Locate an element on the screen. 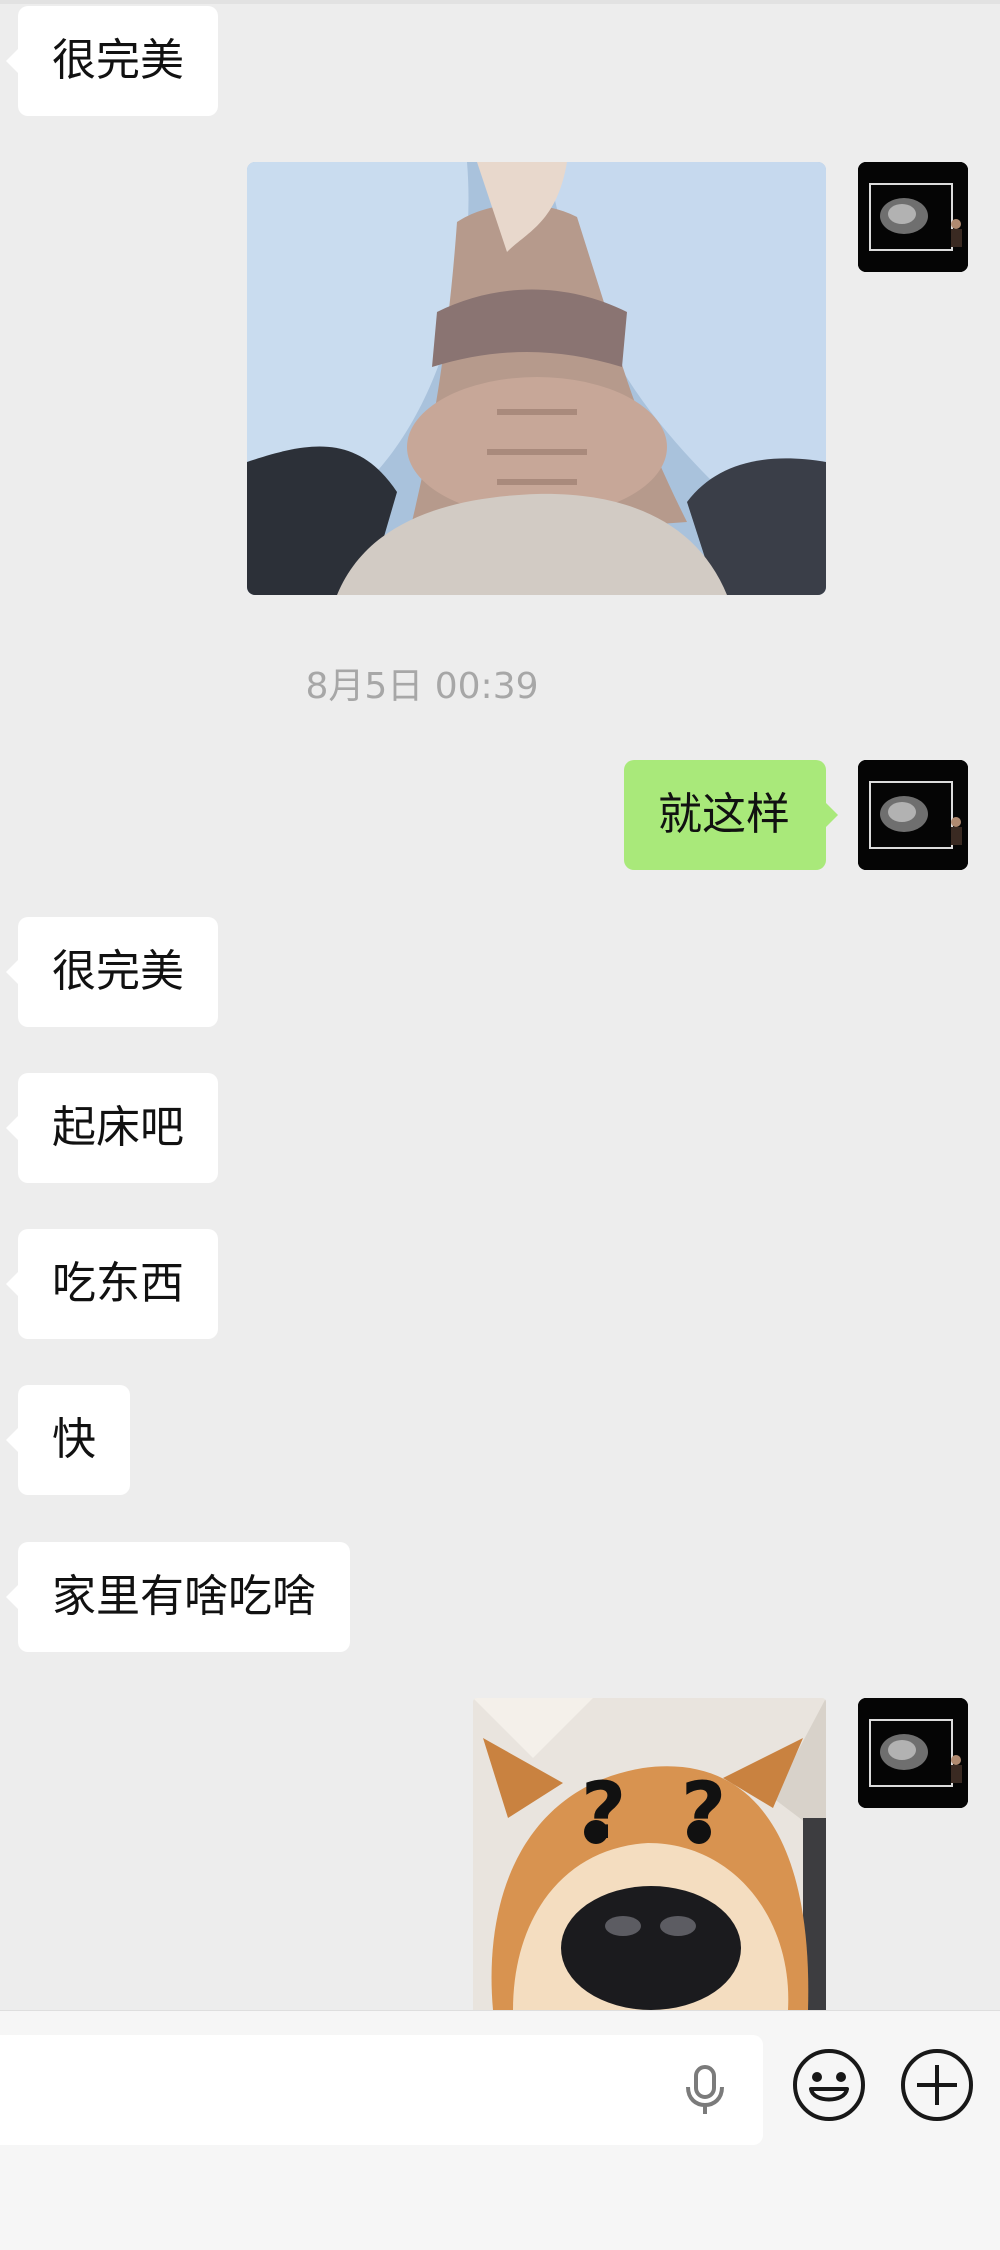 This screenshot has width=1000, height=2250. photo-under-blanket-image is located at coordinates (536, 378).